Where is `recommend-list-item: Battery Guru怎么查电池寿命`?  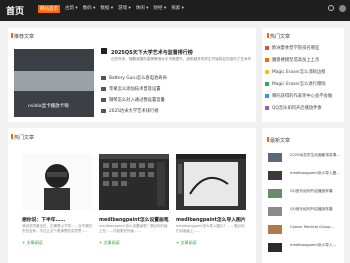 recommend-list-item: Battery Guru怎么查电池寿命 is located at coordinates (134, 78).